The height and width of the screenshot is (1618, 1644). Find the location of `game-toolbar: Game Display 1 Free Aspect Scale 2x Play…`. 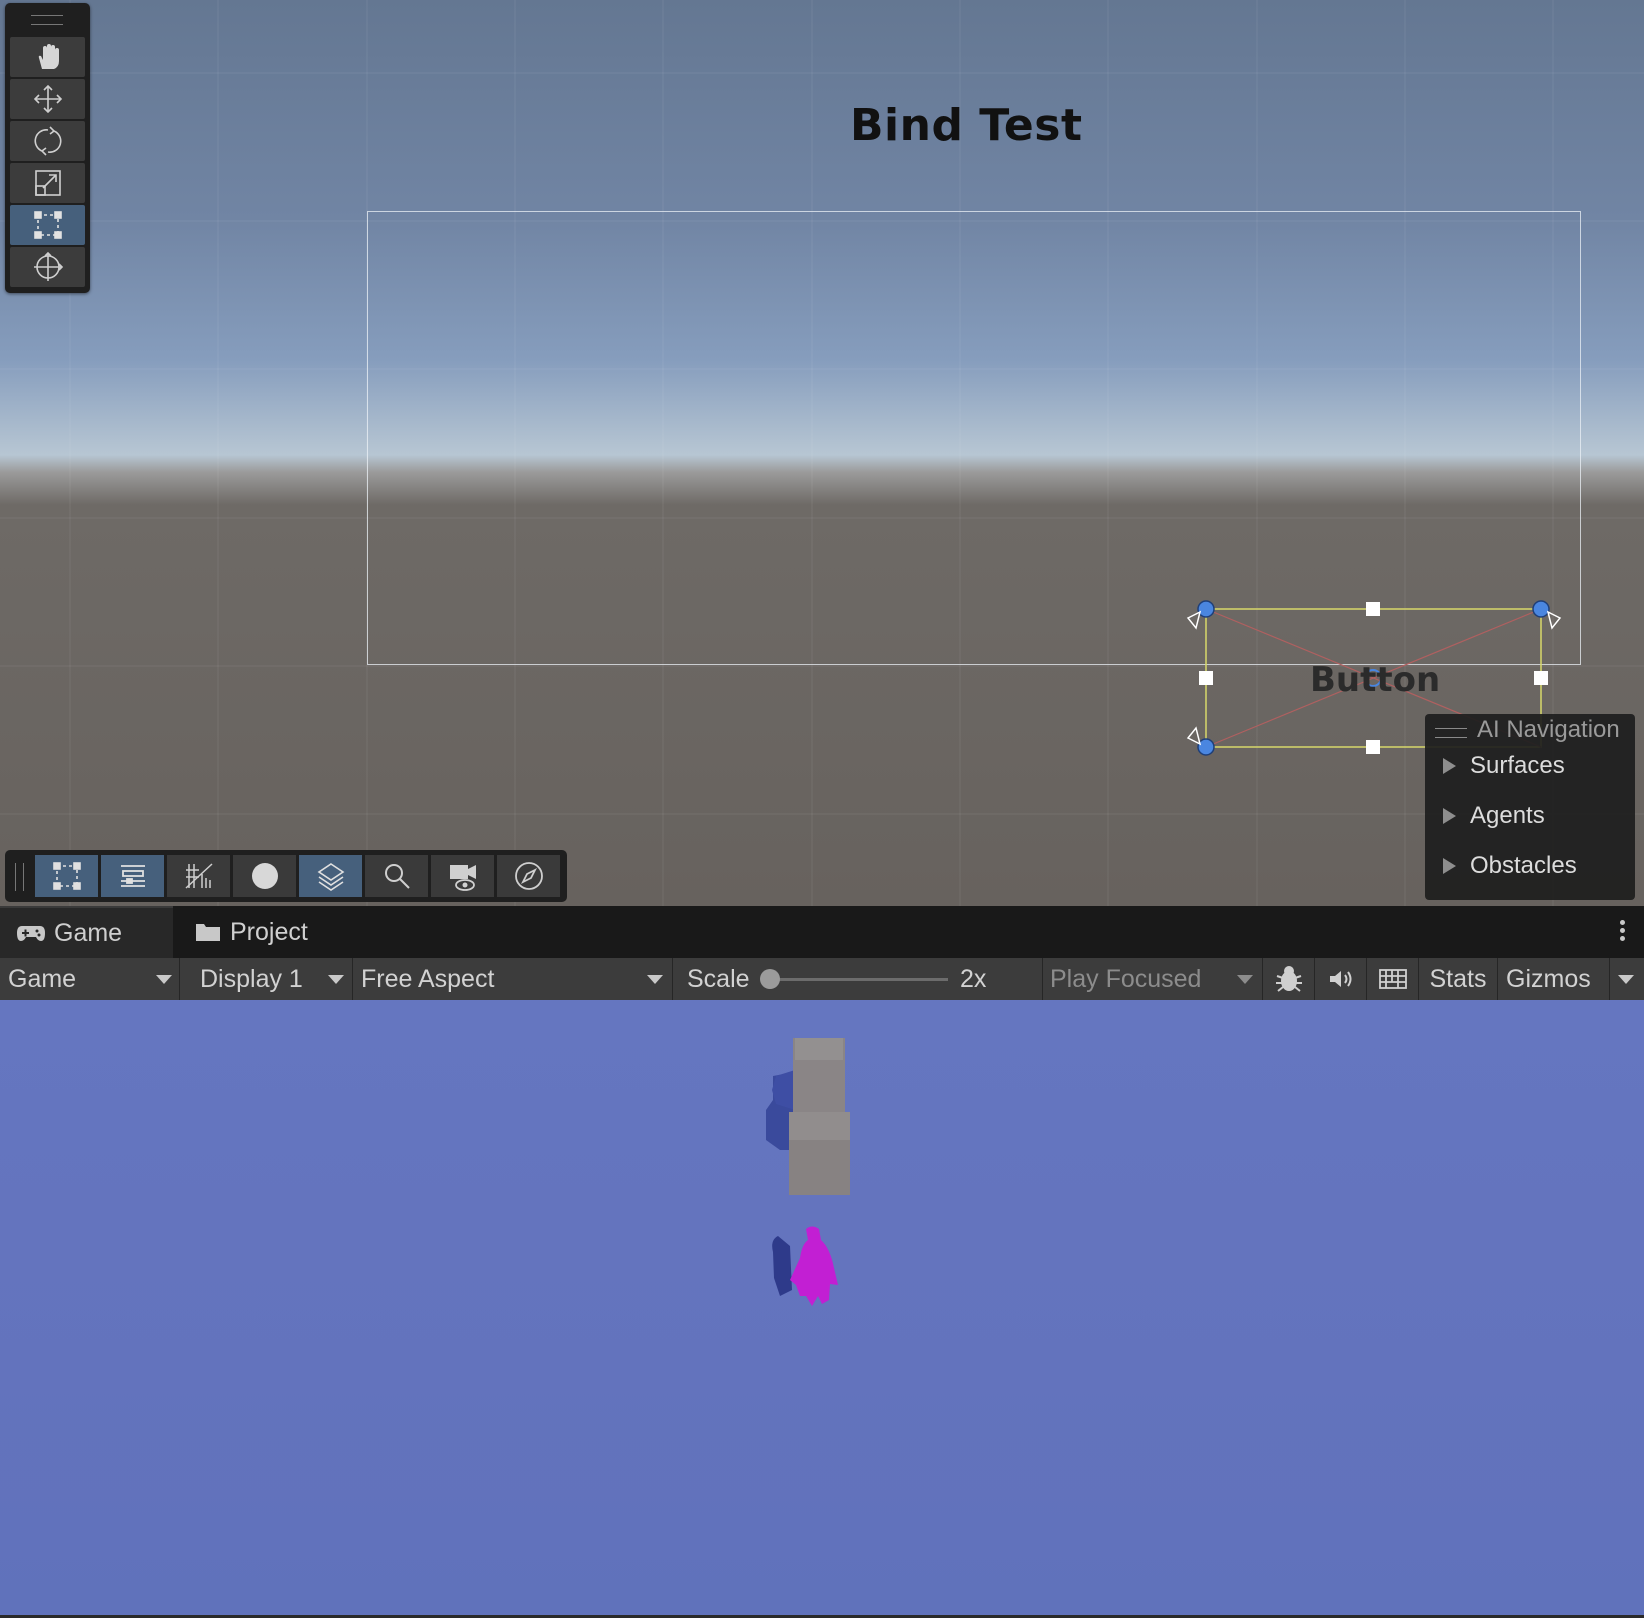

game-toolbar: Game Display 1 Free Aspect Scale 2x Play… is located at coordinates (822, 979).